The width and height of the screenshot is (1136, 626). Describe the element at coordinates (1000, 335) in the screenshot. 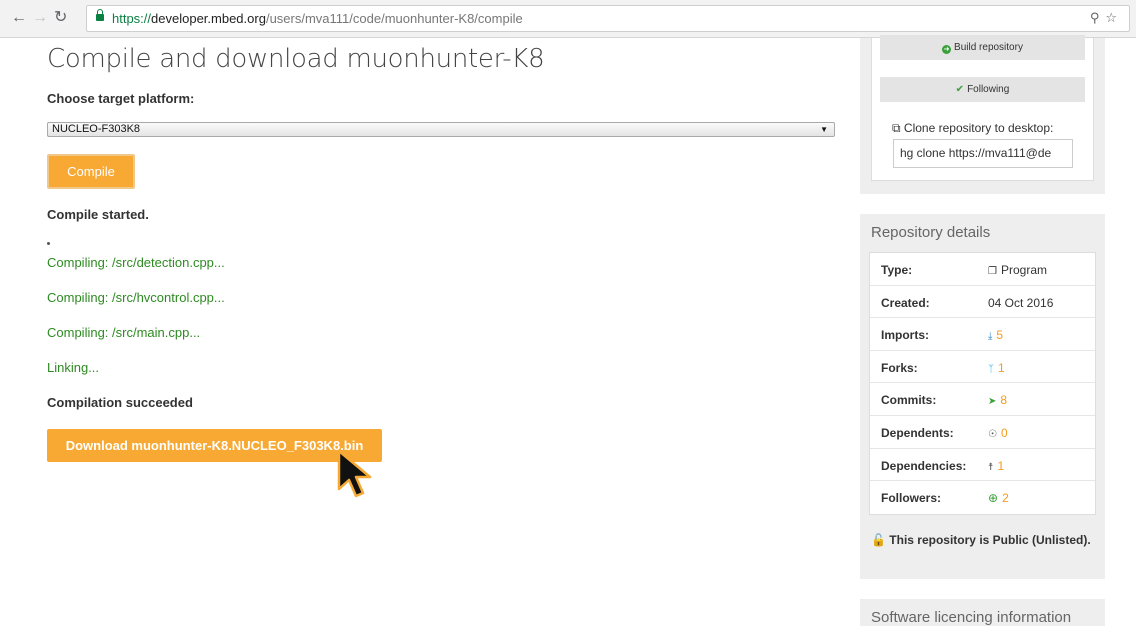

I see `repo-imports-value: 5` at that location.